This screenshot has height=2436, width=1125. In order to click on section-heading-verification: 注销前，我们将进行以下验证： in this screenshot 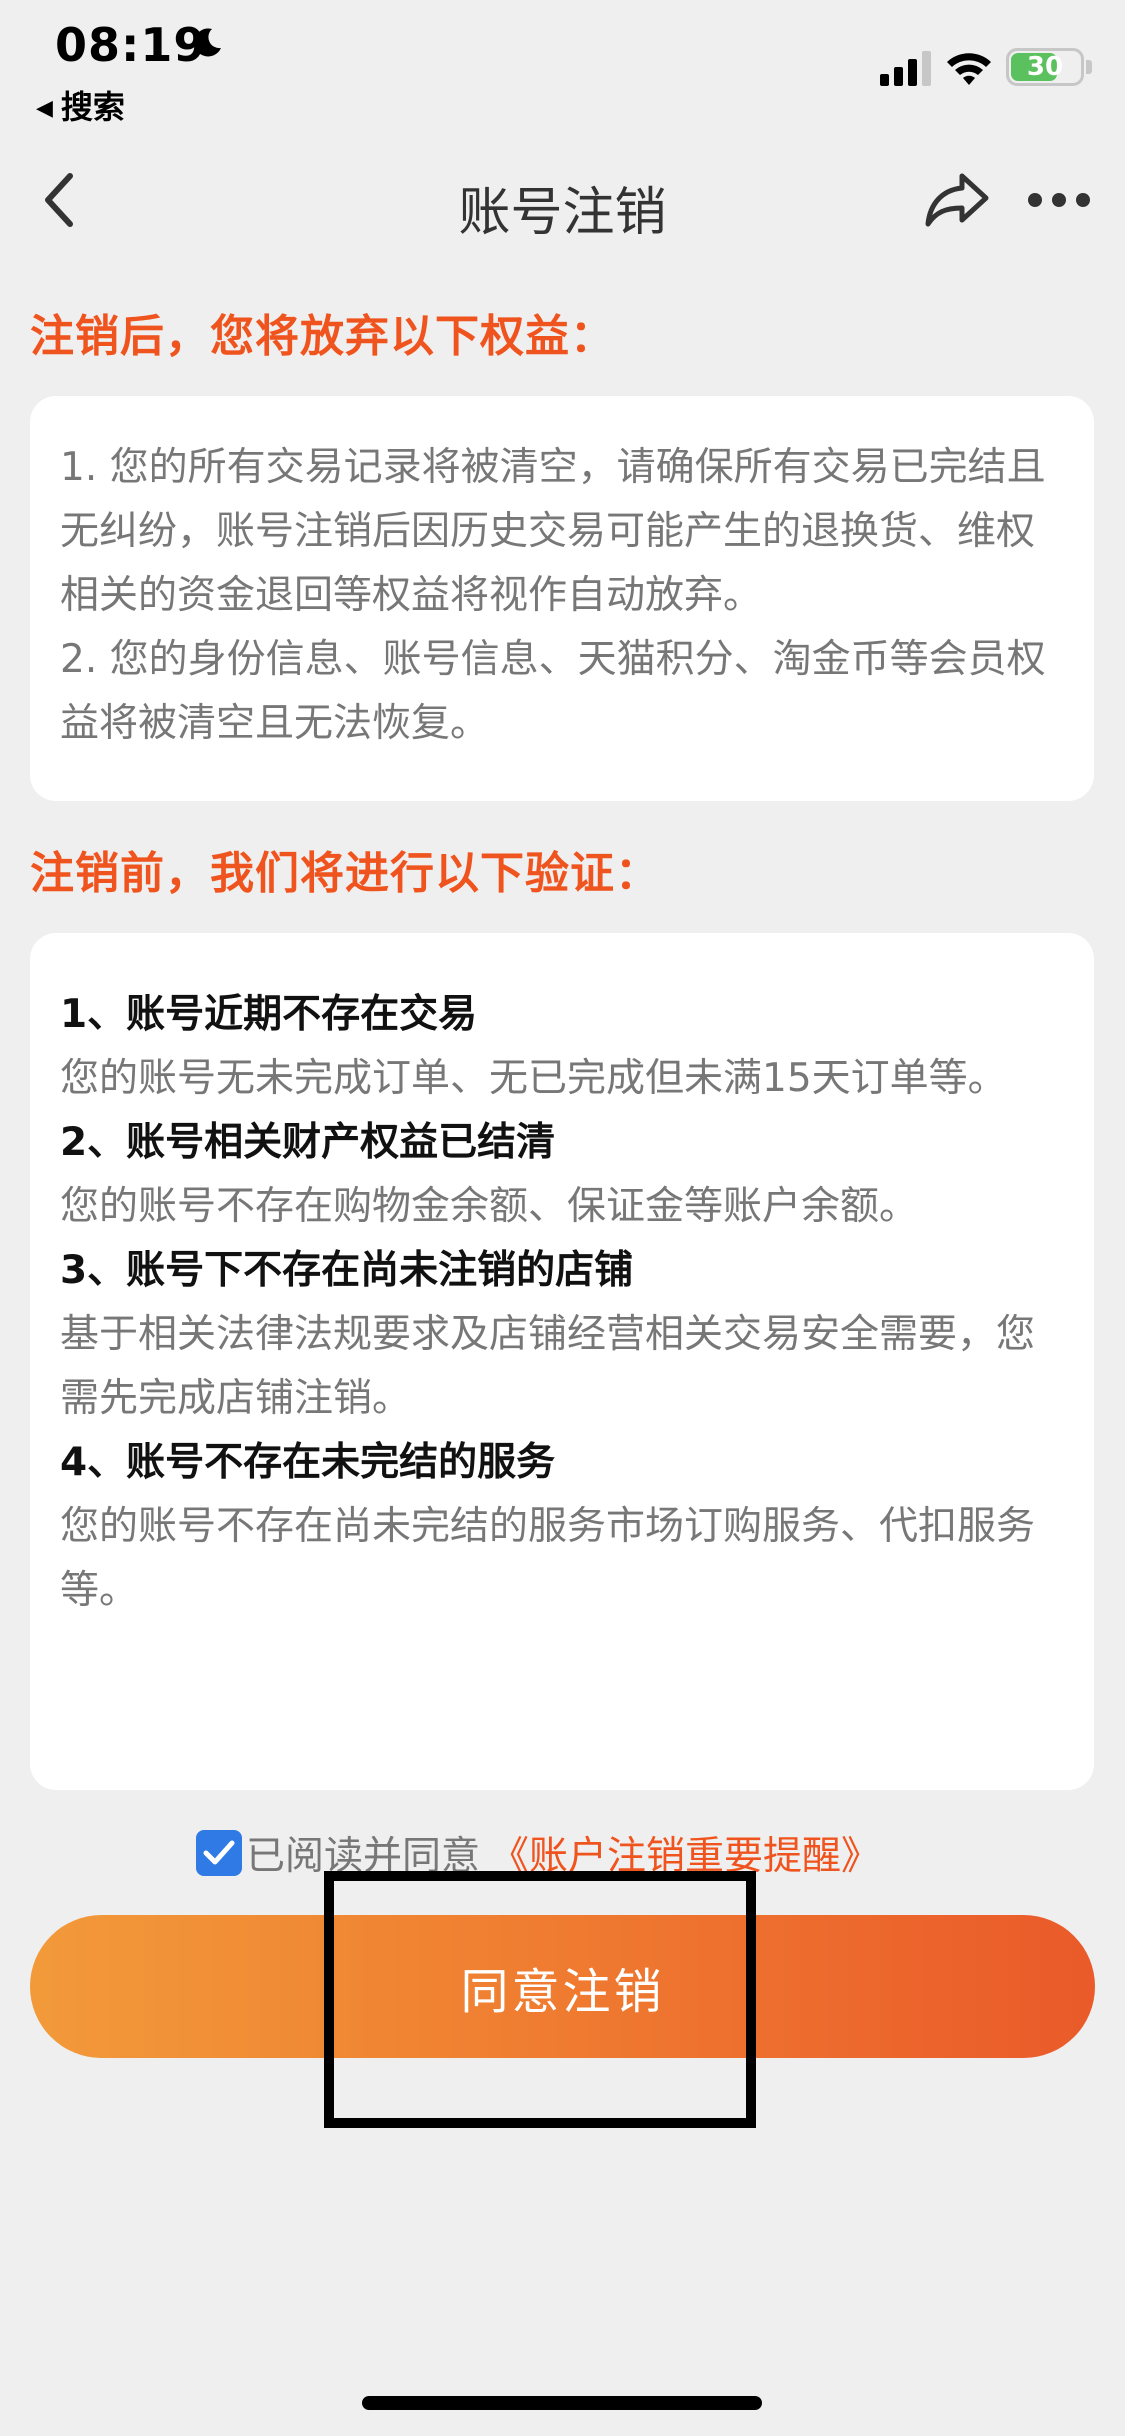, I will do `click(345, 873)`.